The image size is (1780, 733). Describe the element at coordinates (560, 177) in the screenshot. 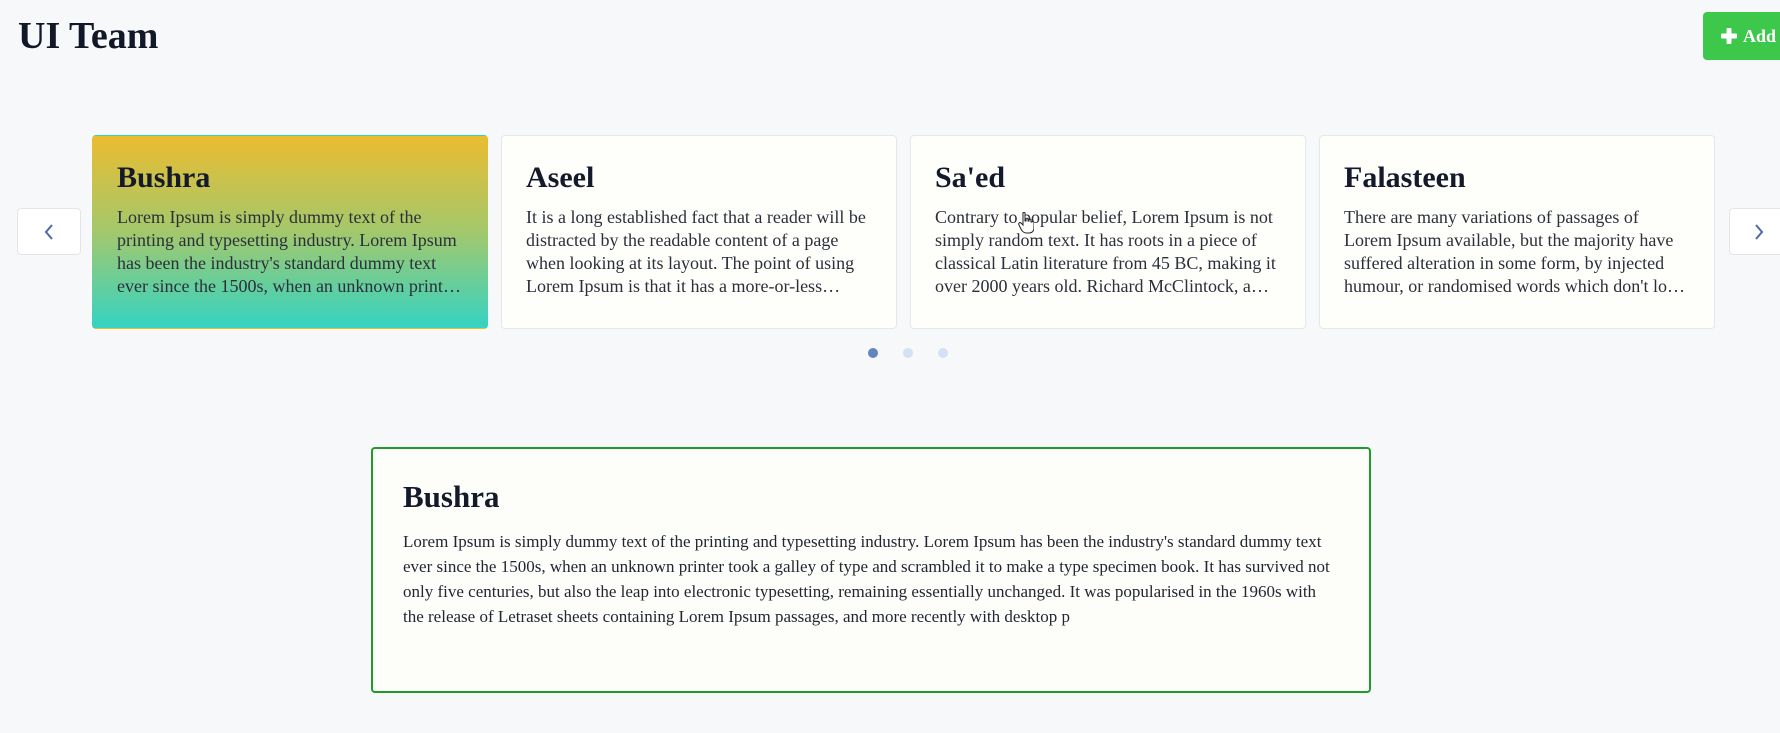

I see `card-name: Aseel` at that location.